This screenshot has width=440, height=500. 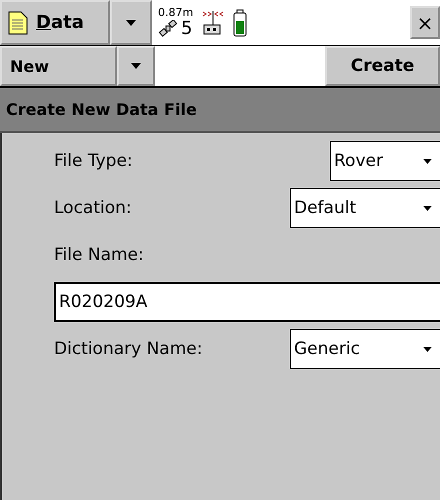 What do you see at coordinates (365, 349) in the screenshot?
I see `select-field: Generic` at bounding box center [365, 349].